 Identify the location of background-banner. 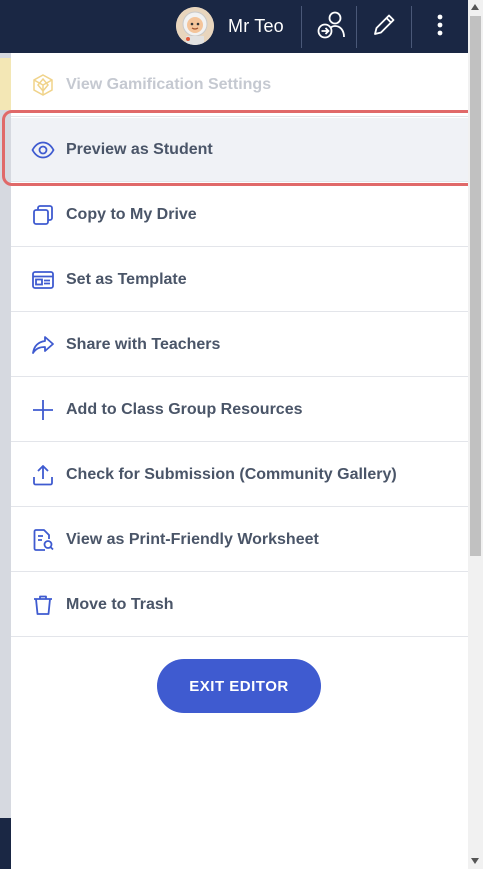
(5, 84).